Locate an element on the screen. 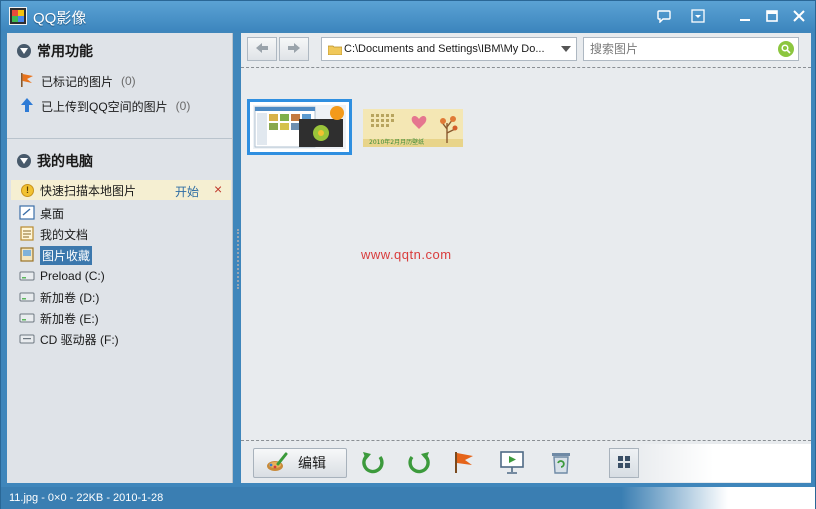 The width and height of the screenshot is (816, 509). sidebar-item-label: Preload (C:) is located at coordinates (72, 276).